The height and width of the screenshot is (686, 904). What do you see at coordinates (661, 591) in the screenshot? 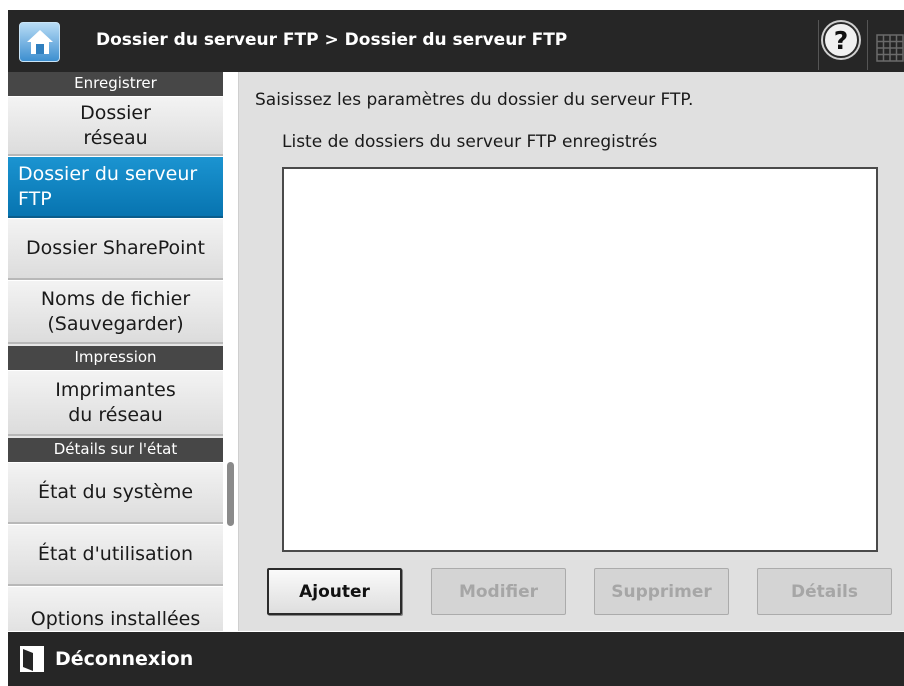
I see `delete-button: Supprimer` at bounding box center [661, 591].